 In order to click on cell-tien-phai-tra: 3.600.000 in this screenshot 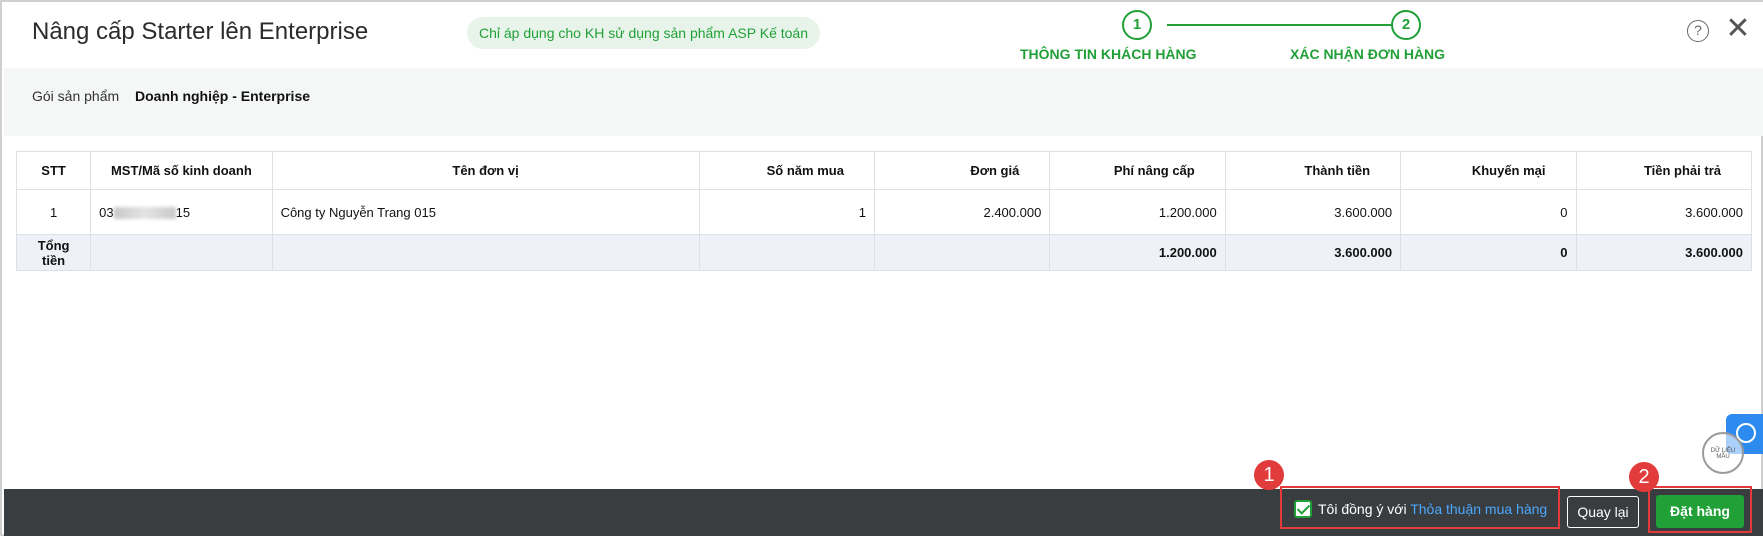, I will do `click(1663, 212)`.